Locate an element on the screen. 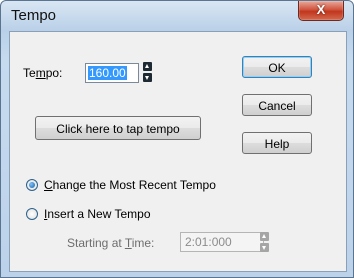 Image resolution: width=354 pixels, height=278 pixels. cancel-button: Cancel is located at coordinates (277, 105).